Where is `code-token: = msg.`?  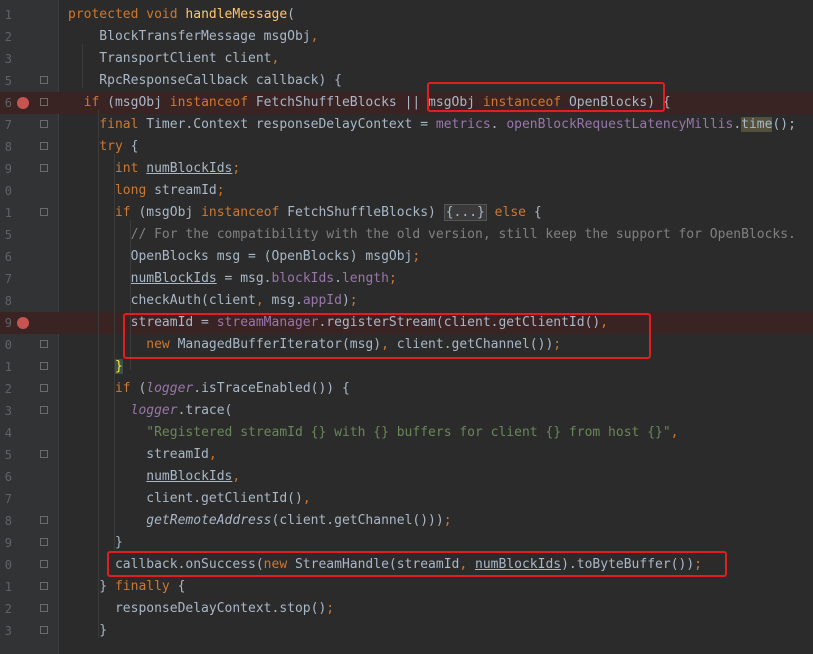
code-token: = msg. is located at coordinates (244, 278).